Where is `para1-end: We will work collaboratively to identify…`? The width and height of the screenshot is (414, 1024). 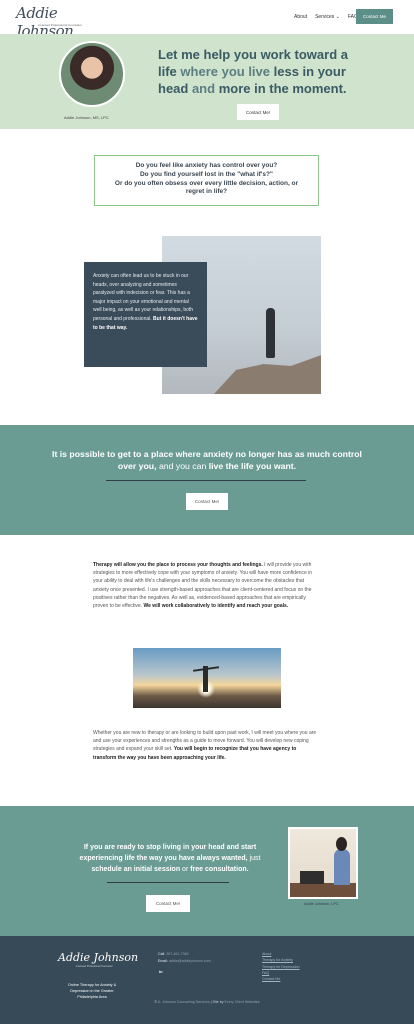
para1-end: We will work collaboratively to identify… is located at coordinates (216, 606).